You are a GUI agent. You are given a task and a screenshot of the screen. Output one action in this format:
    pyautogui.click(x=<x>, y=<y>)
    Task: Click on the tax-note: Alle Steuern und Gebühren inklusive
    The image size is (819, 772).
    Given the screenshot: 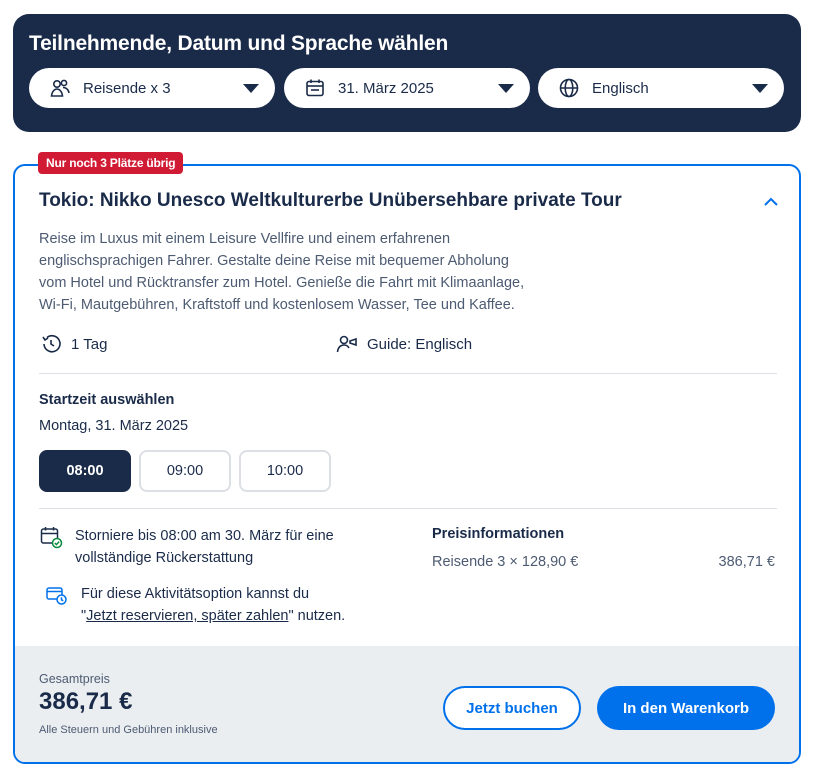 What is the action you would take?
    pyautogui.click(x=128, y=730)
    